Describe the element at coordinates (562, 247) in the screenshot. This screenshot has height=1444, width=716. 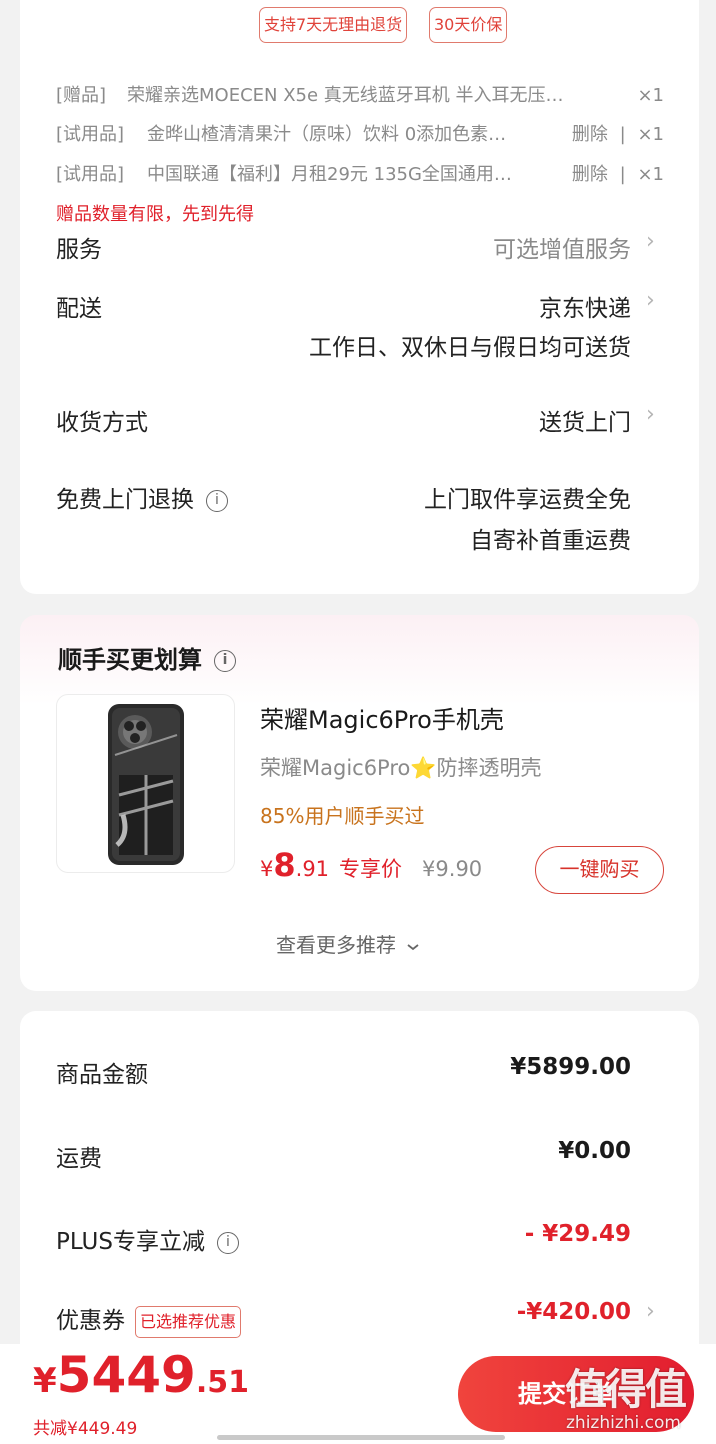
I see `service-value: 可选增值服务` at that location.